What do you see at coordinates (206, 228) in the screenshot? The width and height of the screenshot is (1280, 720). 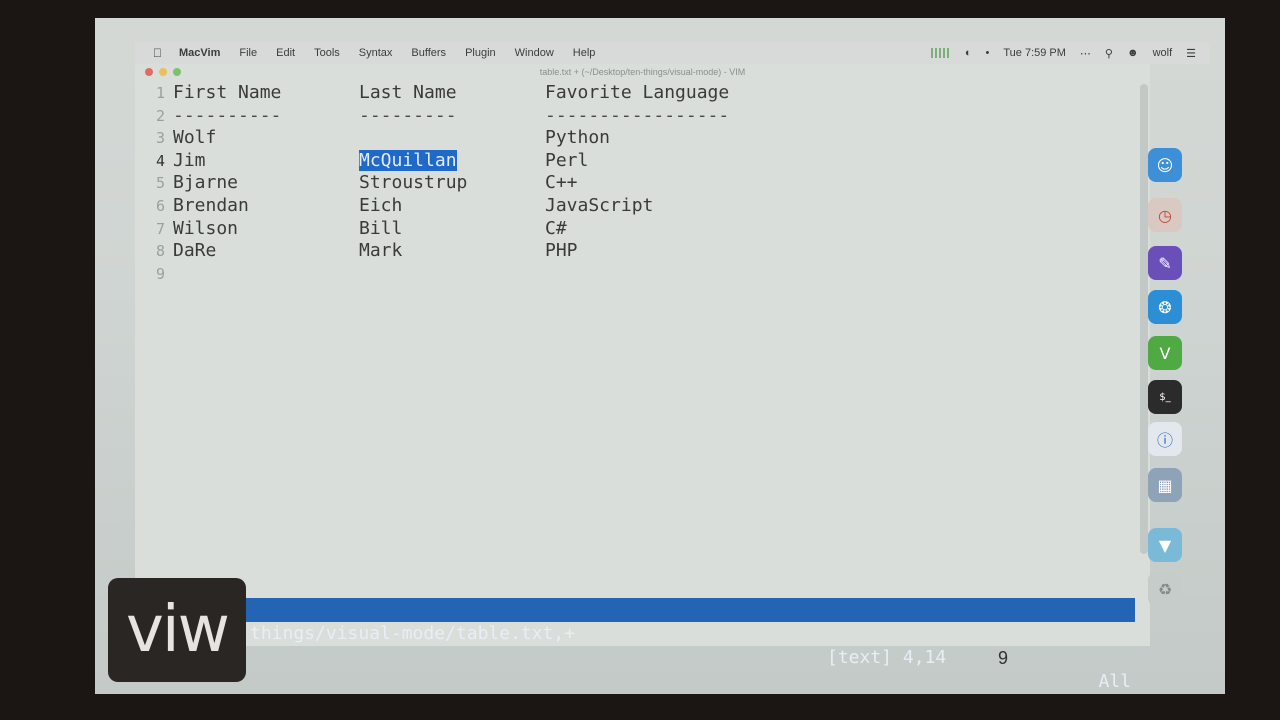 I see `cell-first-name: Wilson` at bounding box center [206, 228].